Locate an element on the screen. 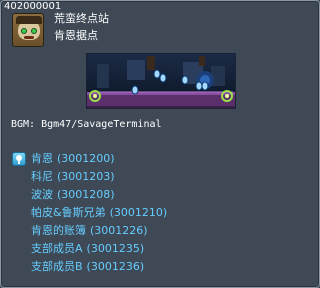  npc-name: 支部成员B is located at coordinates (57, 266).